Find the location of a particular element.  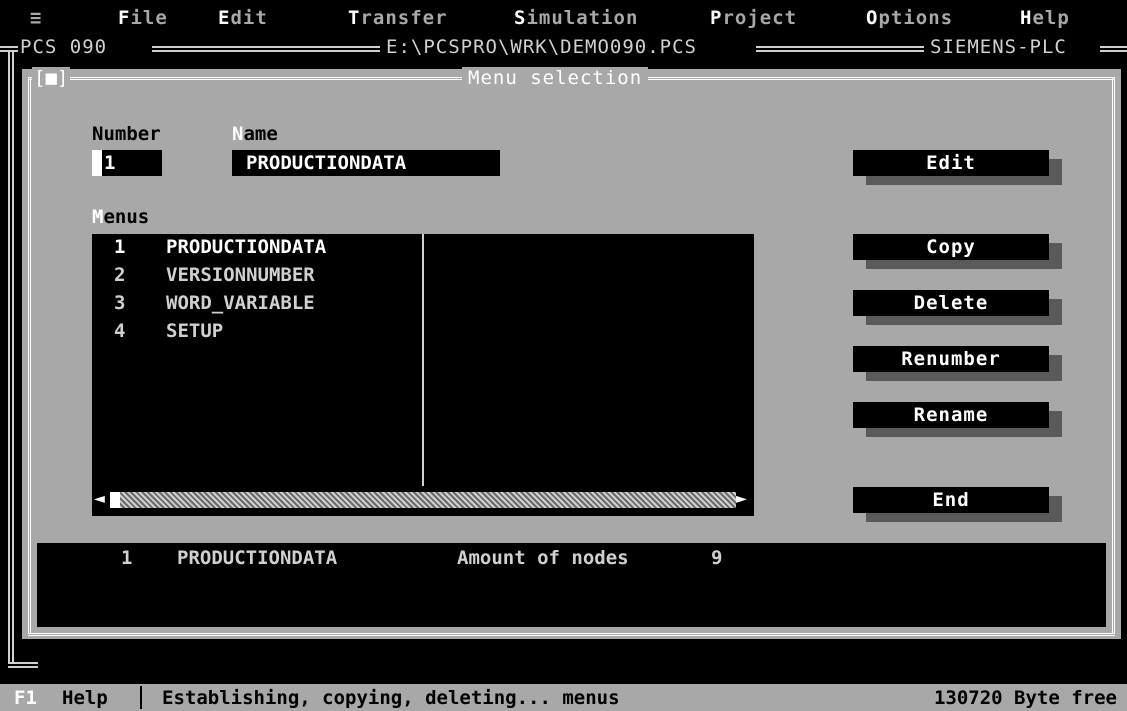

status-separator is located at coordinates (141, 697).